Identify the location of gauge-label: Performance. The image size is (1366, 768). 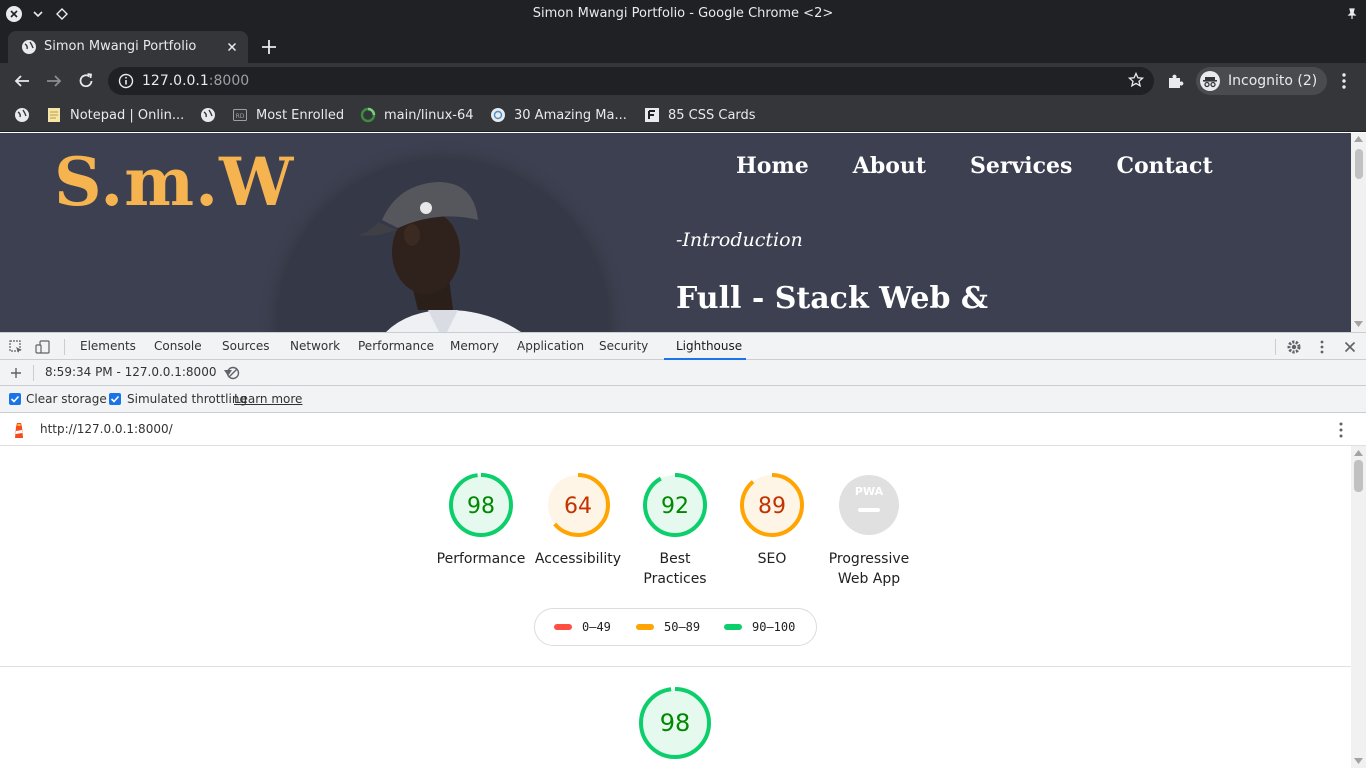
(481, 559).